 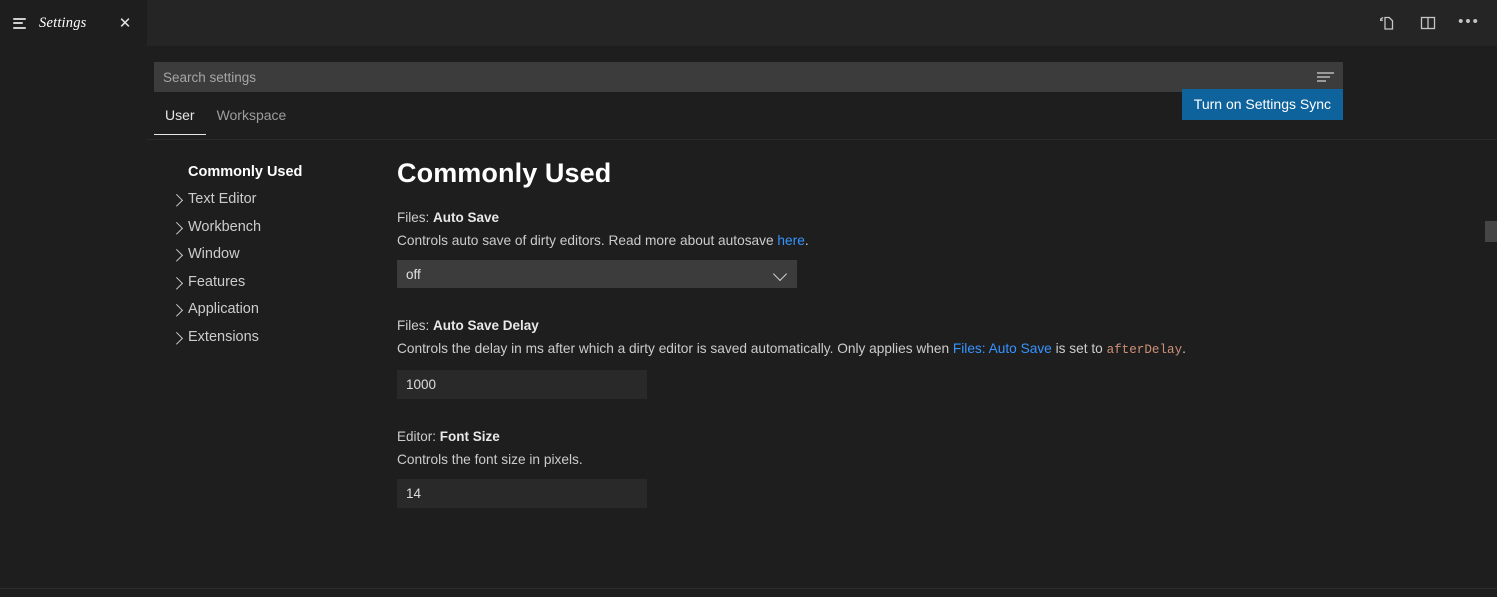 What do you see at coordinates (597, 274) in the screenshot?
I see `auto-save-select: off` at bounding box center [597, 274].